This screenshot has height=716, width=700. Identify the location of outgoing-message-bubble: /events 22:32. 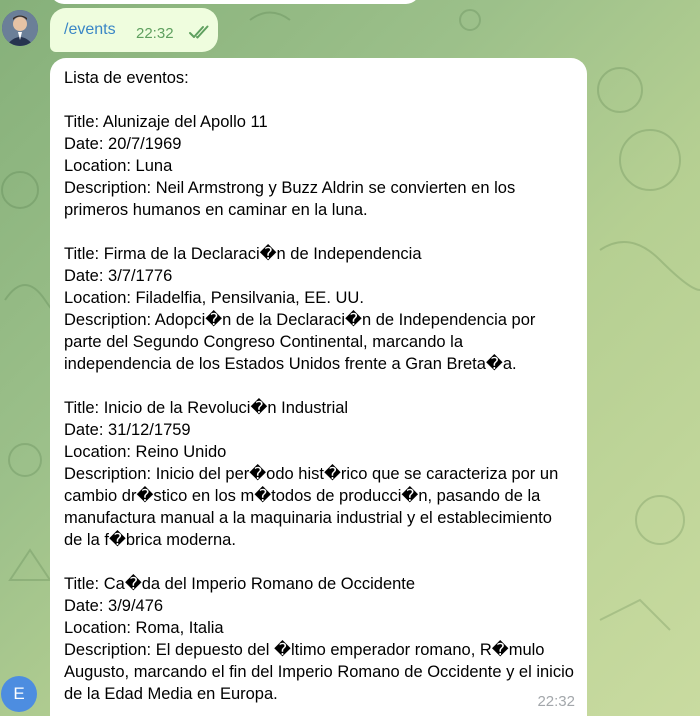
(134, 30).